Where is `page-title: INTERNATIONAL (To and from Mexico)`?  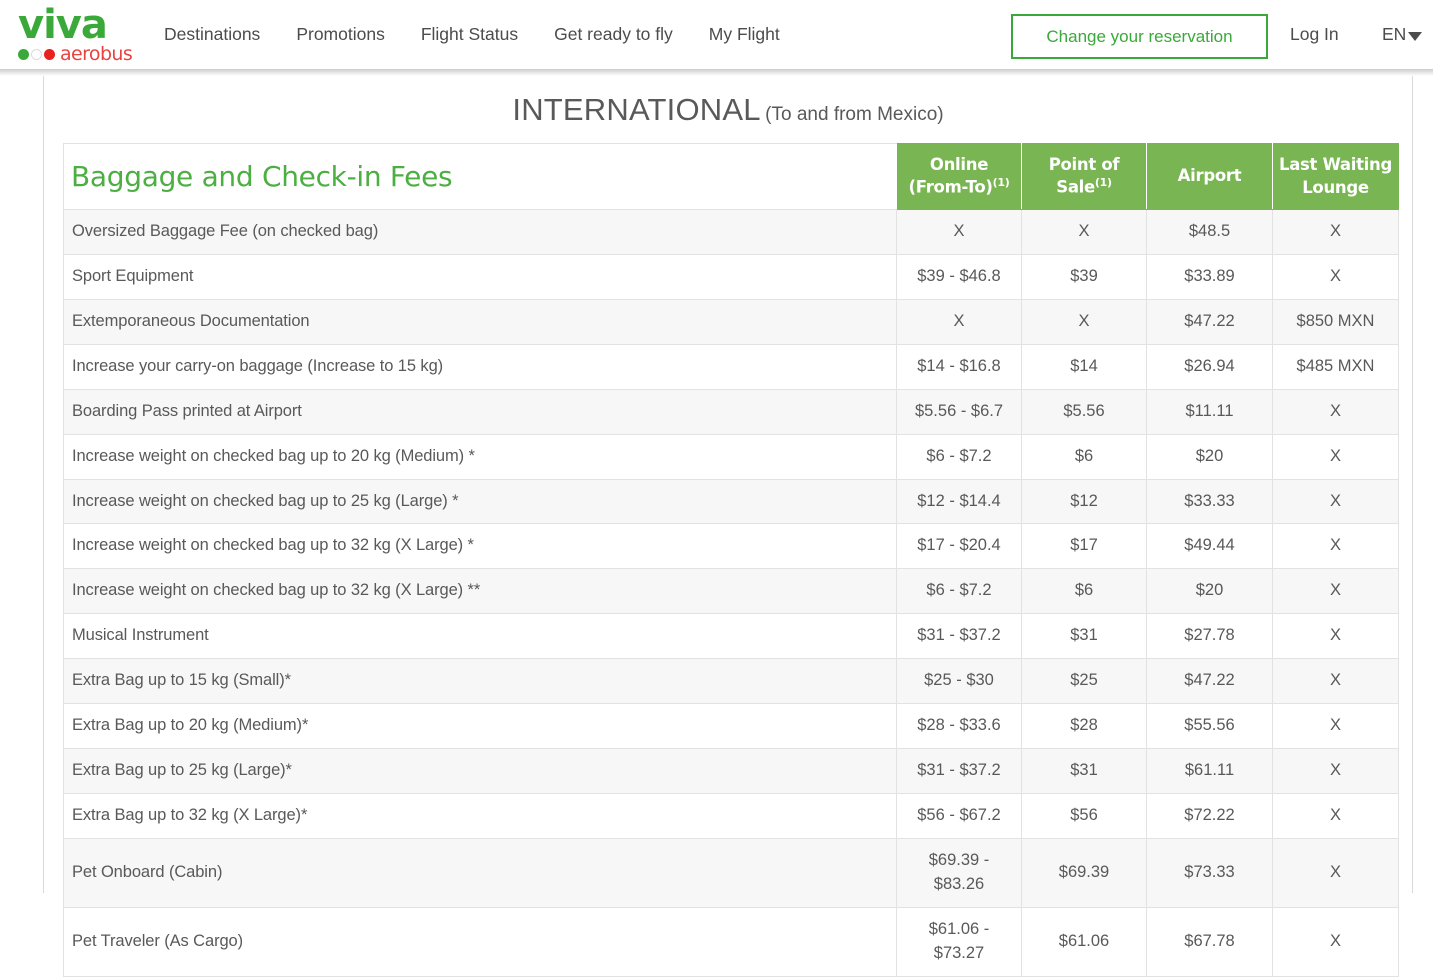 page-title: INTERNATIONAL (To and from Mexico) is located at coordinates (728, 110).